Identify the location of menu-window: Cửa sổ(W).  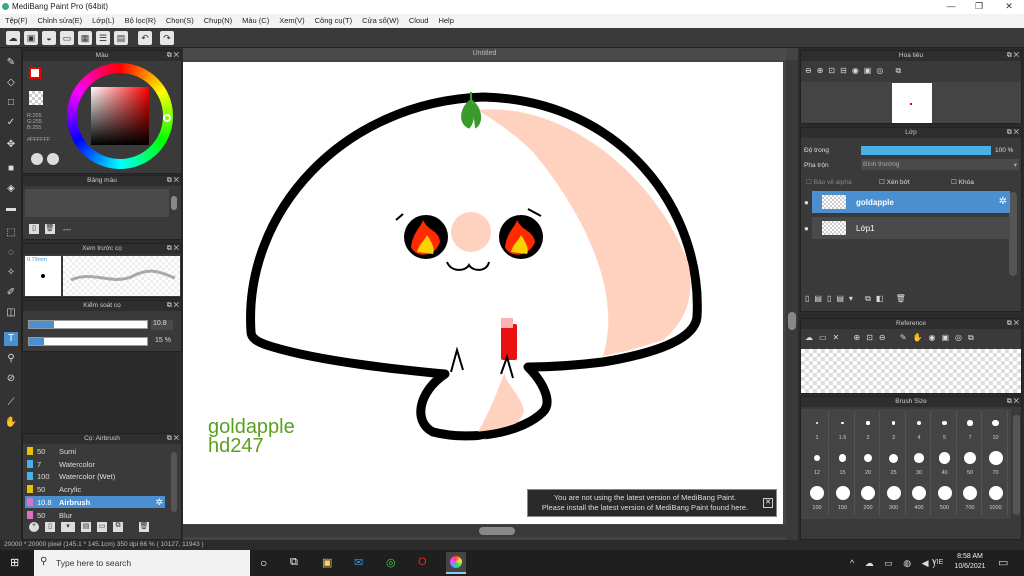
(380, 21).